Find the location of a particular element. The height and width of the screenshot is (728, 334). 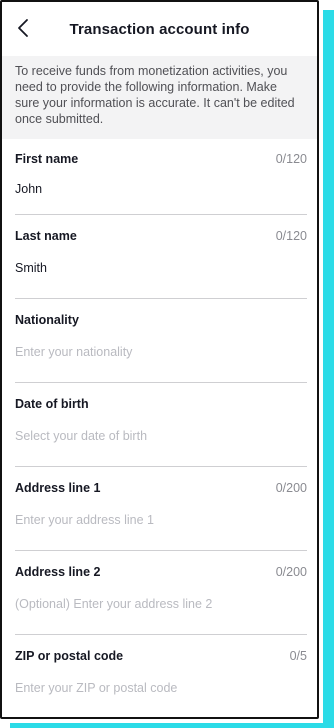

first-name-char-count: 0/120 is located at coordinates (291, 159).